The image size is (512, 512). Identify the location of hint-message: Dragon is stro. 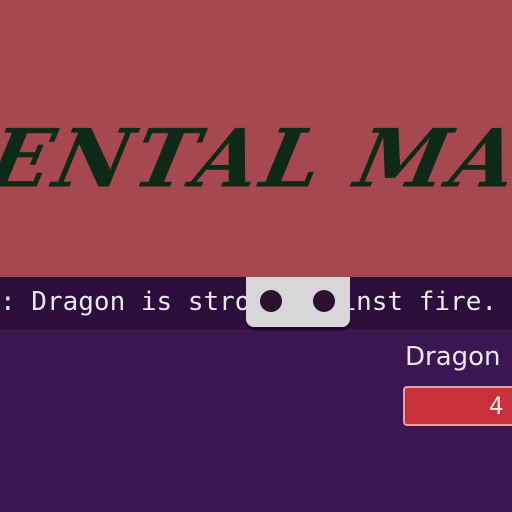
(133, 302).